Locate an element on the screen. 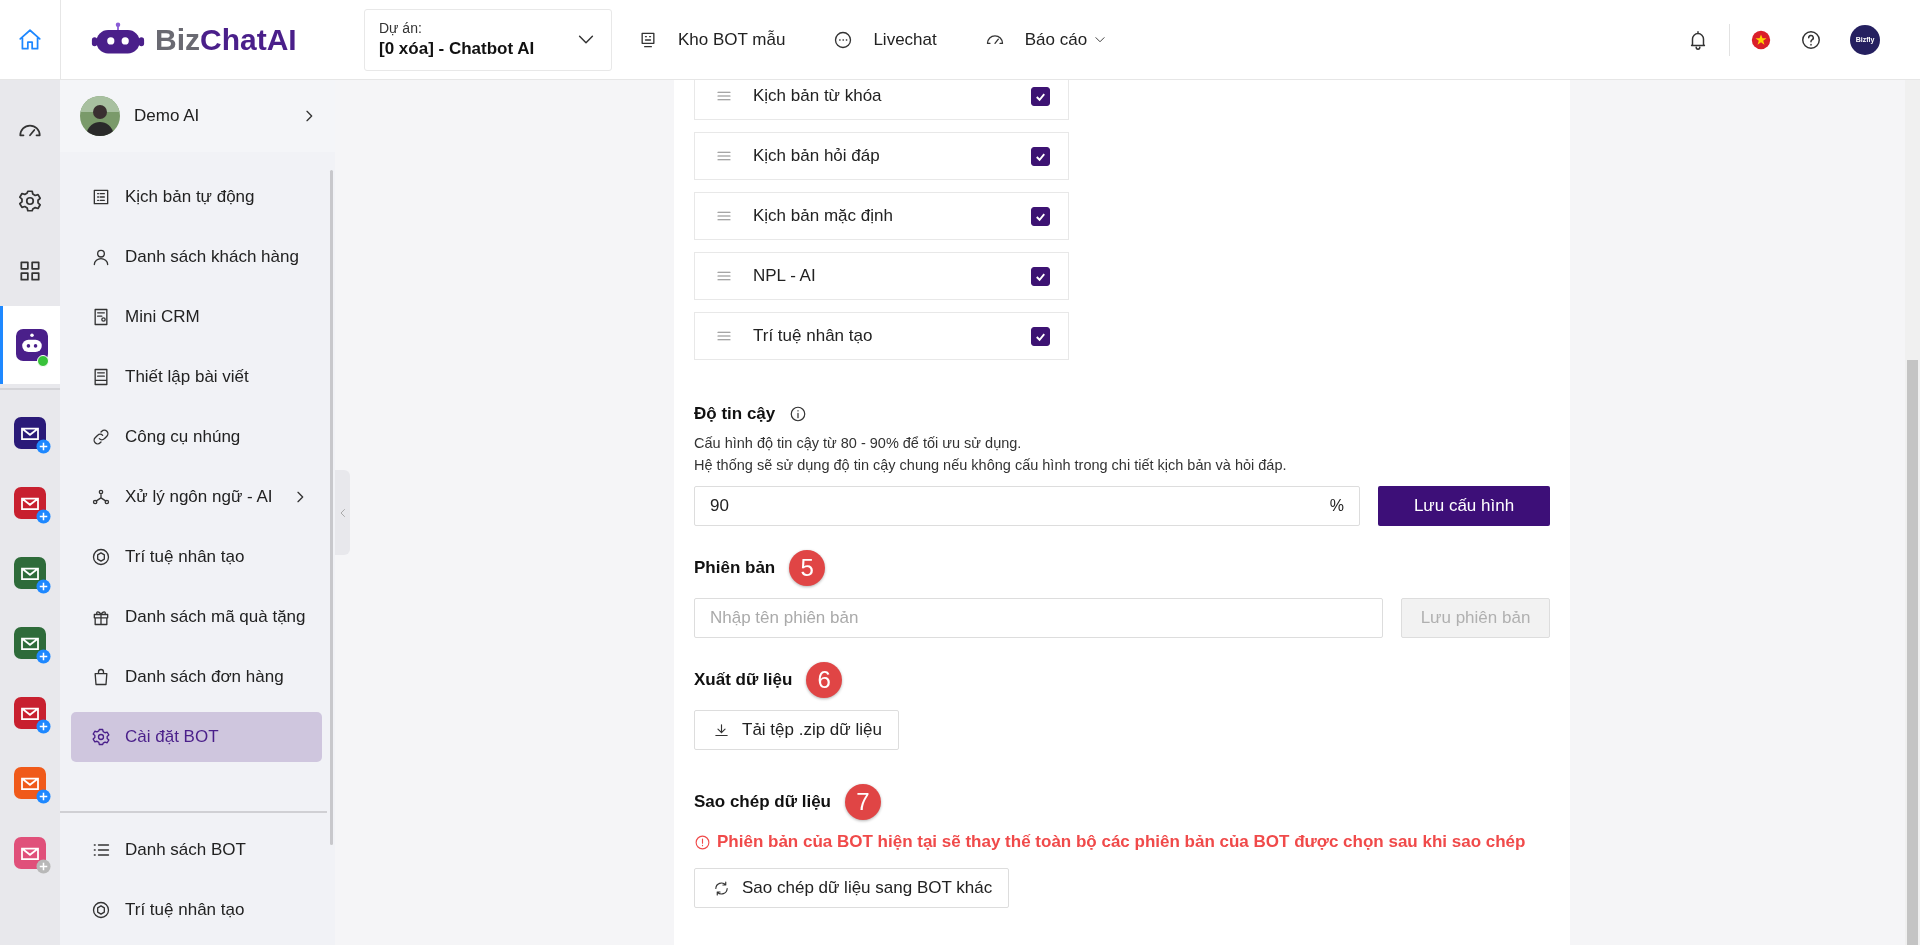  sidebar-item: Danh sách mã quà tặng is located at coordinates (196, 617).